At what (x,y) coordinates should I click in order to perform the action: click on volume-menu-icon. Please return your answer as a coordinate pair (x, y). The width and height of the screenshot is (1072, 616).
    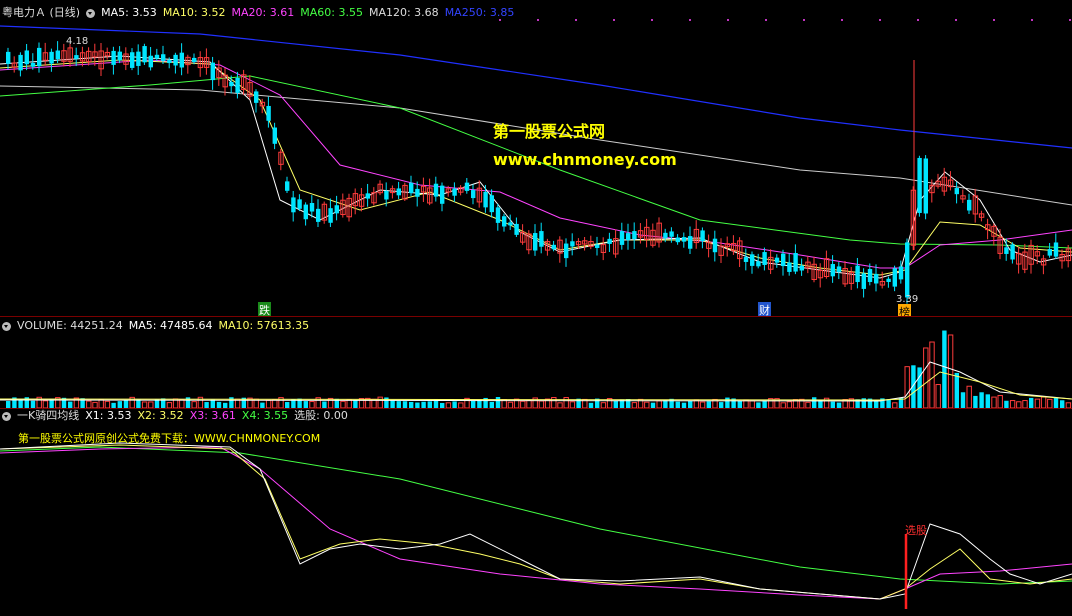
    Looking at the image, I should click on (6, 326).